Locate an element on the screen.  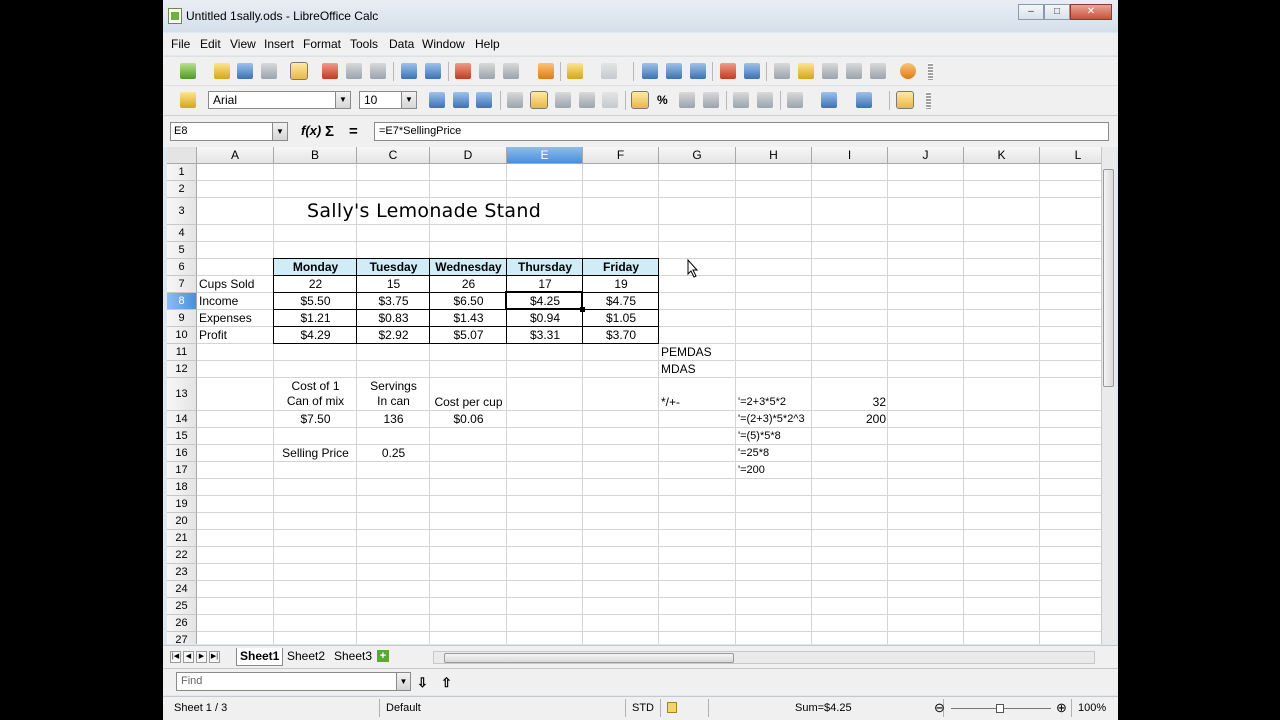
row-header-22: 22 is located at coordinates (182, 555).